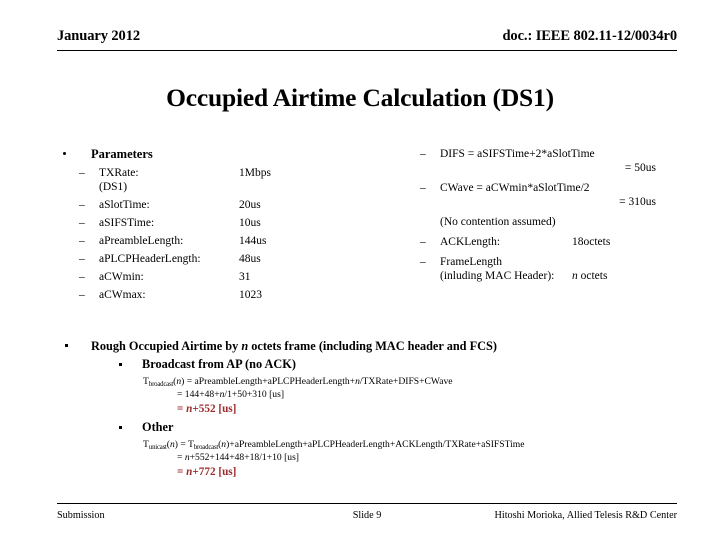 The width and height of the screenshot is (720, 540). I want to click on difs-row: – DIFS = aSIFSTime+2*aSlotTime, so click(540, 154).